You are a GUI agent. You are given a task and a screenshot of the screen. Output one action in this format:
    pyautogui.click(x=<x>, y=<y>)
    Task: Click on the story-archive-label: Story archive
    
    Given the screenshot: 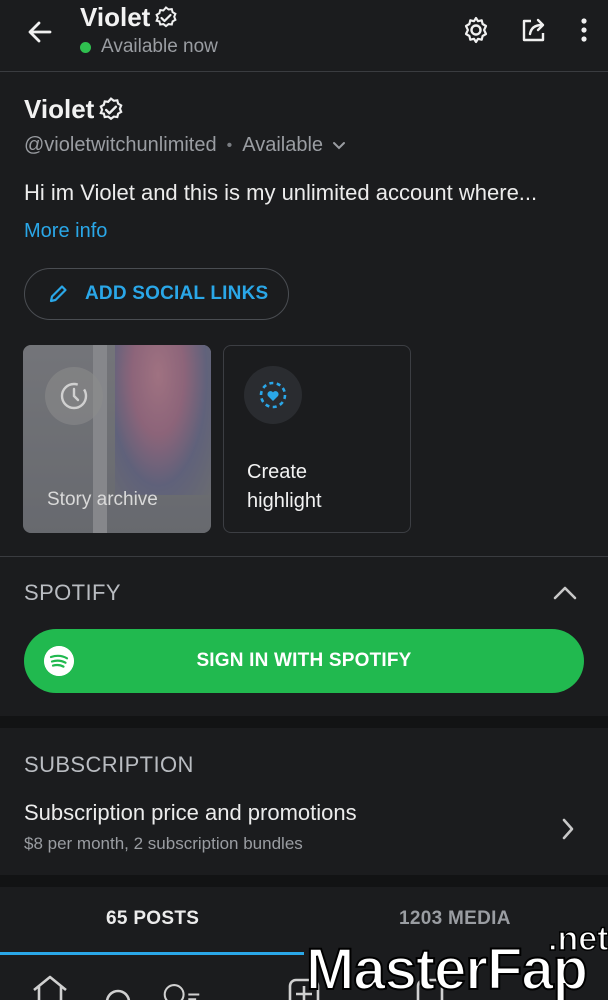 What is the action you would take?
    pyautogui.click(x=102, y=499)
    